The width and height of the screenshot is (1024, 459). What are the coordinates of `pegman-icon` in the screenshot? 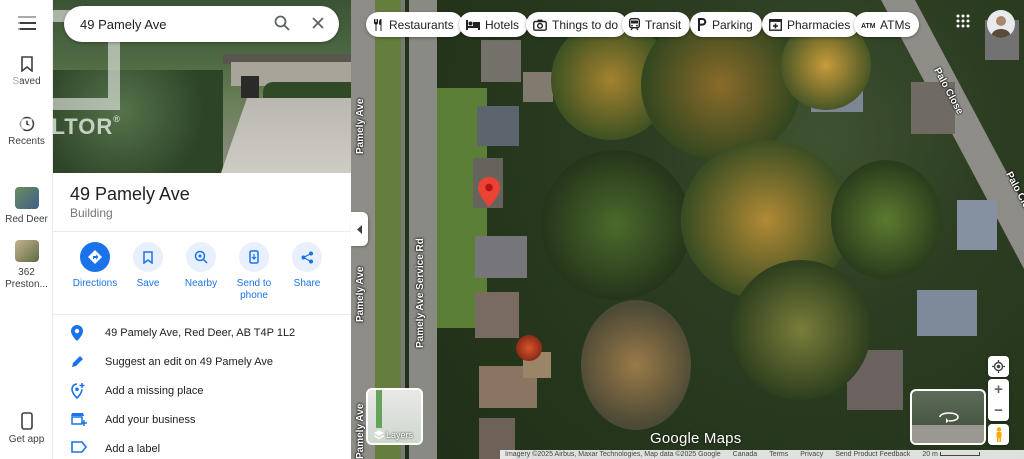 It's located at (998, 434).